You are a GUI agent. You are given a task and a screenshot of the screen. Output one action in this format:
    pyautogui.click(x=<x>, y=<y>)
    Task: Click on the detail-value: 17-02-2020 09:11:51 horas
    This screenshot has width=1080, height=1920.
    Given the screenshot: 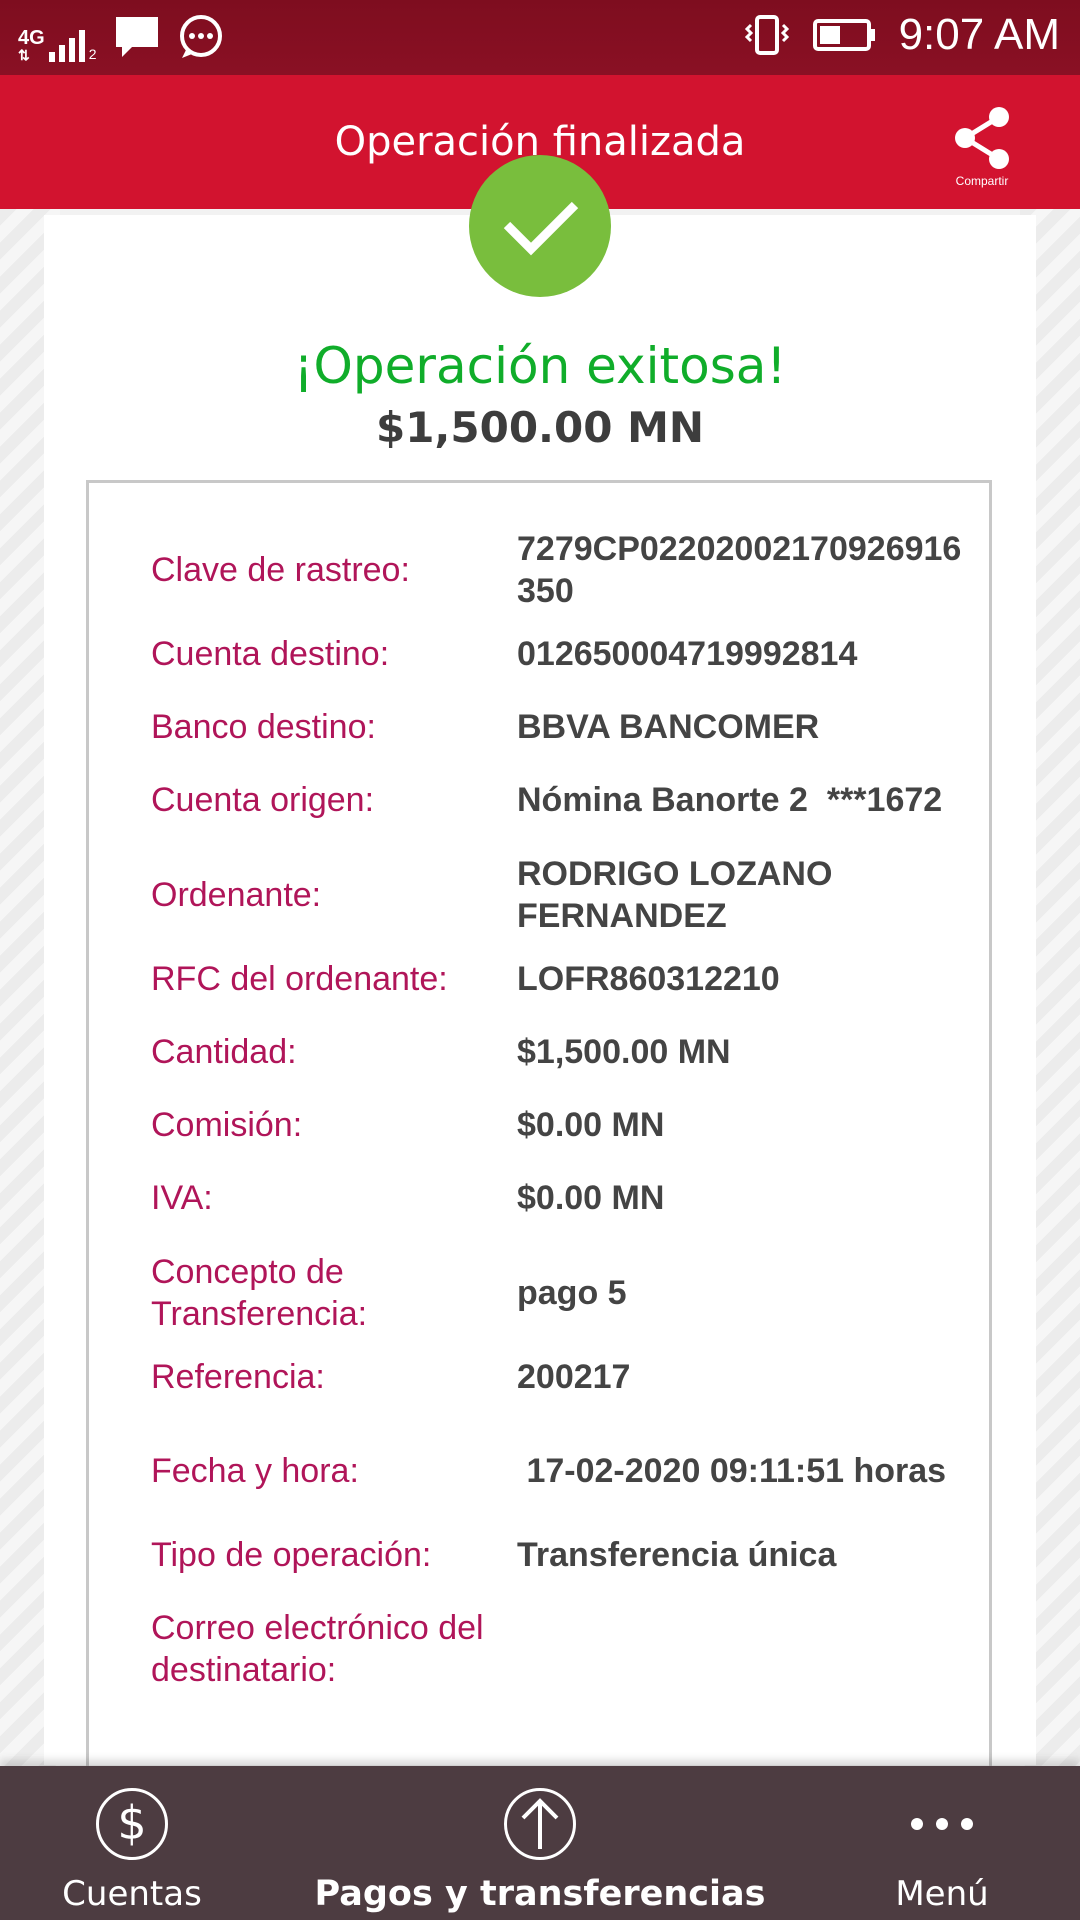 What is the action you would take?
    pyautogui.click(x=732, y=1471)
    